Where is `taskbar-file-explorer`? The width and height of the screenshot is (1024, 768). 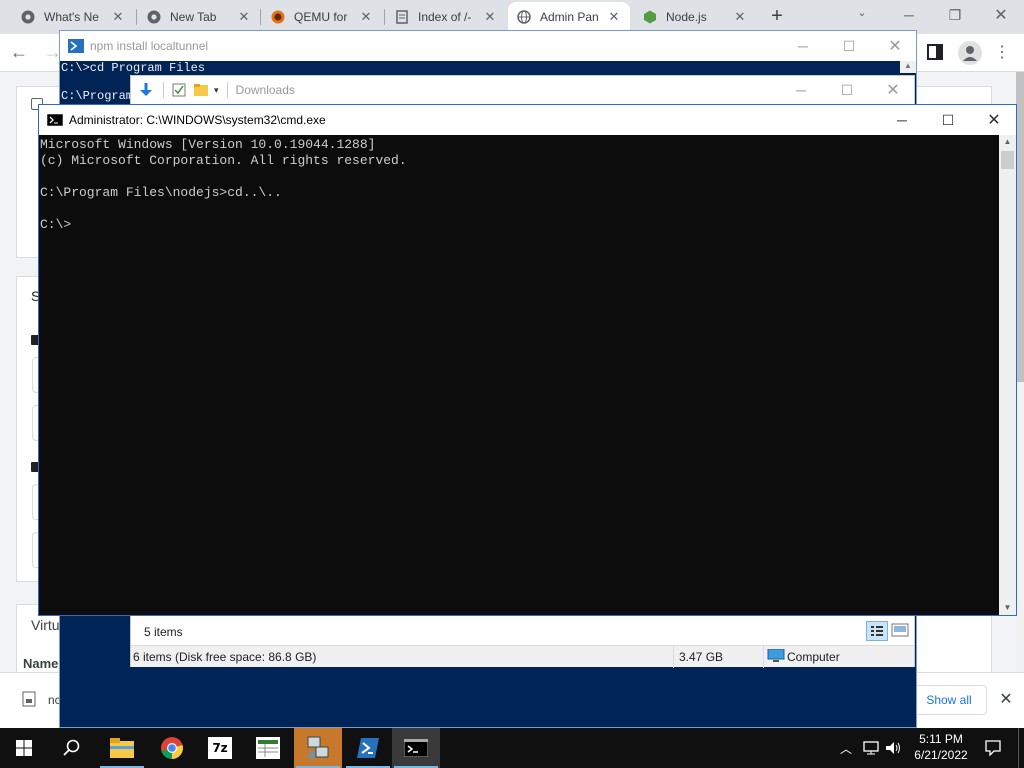 taskbar-file-explorer is located at coordinates (122, 748).